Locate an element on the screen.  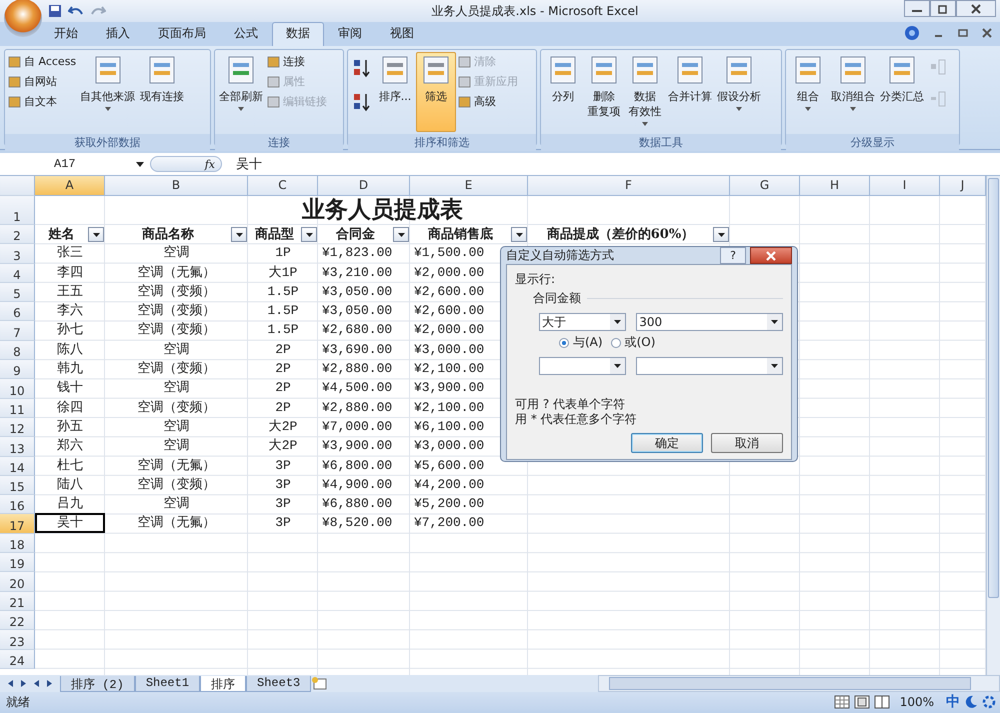
row-header: 12 is located at coordinates (17, 428).